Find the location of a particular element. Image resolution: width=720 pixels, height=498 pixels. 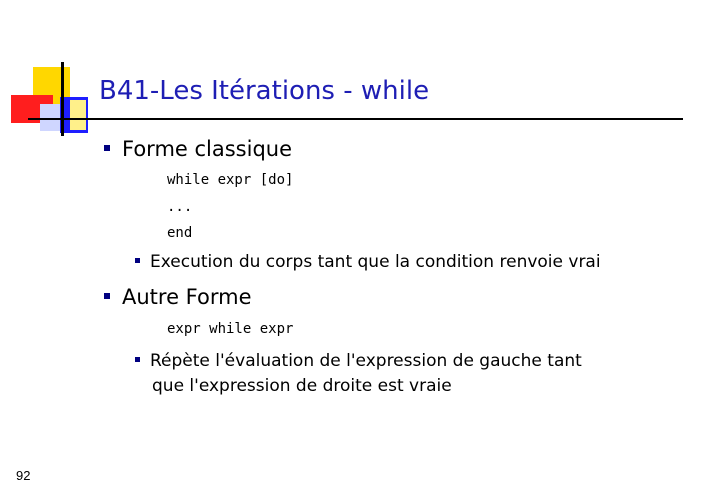

sub-bullet-text-line2: que l'expression de droite est vraie is located at coordinates (302, 386).